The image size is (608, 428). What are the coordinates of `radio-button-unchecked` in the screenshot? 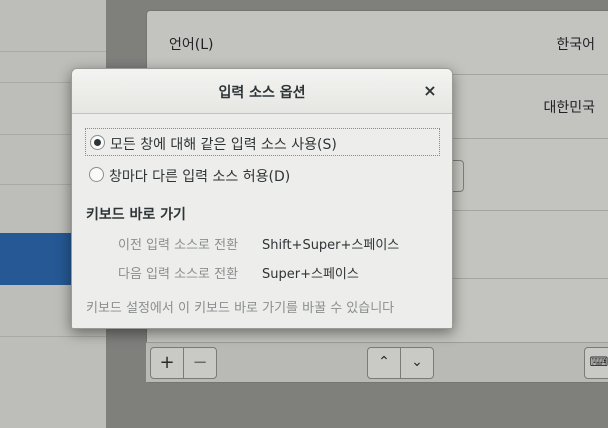 It's located at (96, 174).